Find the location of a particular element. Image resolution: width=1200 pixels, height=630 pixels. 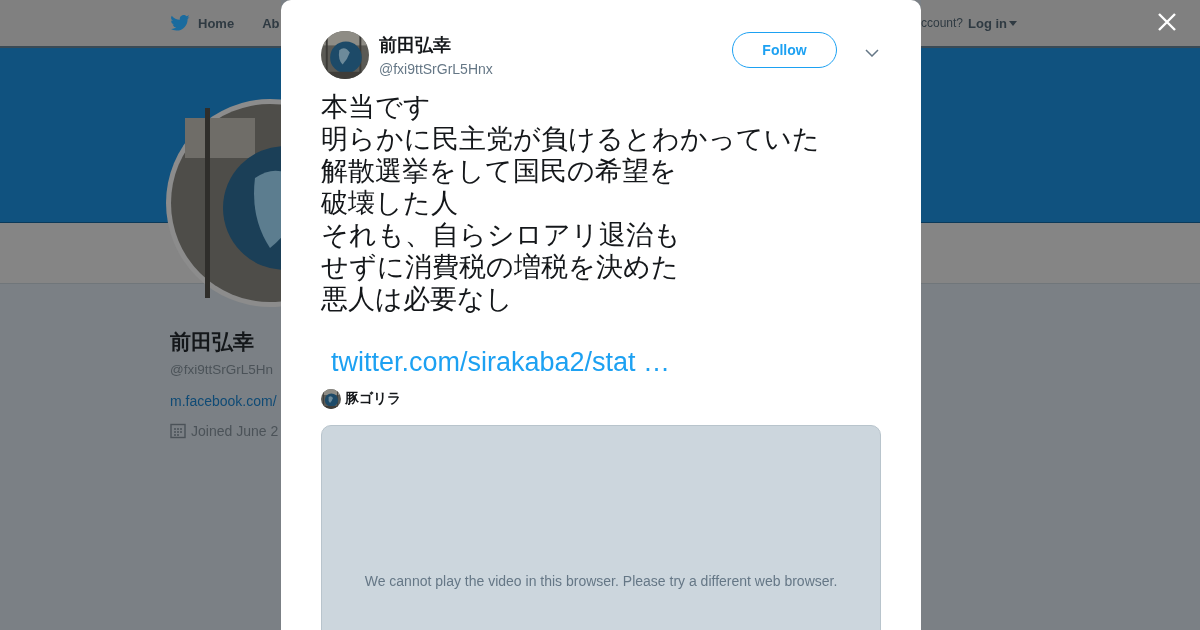

profile-name: 前田弘幸 is located at coordinates (212, 342).